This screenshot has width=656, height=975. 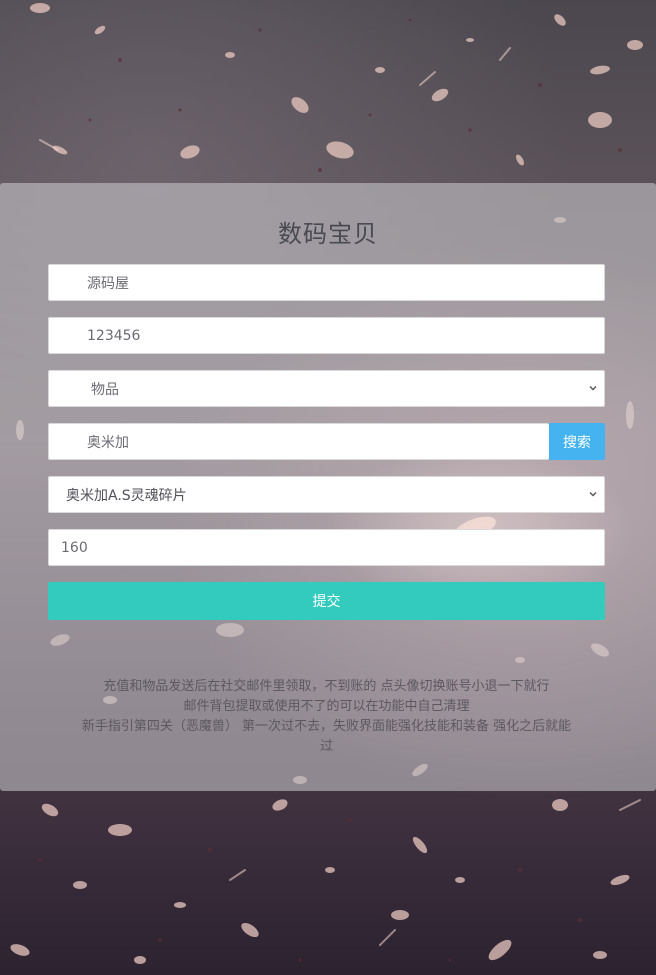 What do you see at coordinates (298, 441) in the screenshot?
I see `search-input: 奥米加` at bounding box center [298, 441].